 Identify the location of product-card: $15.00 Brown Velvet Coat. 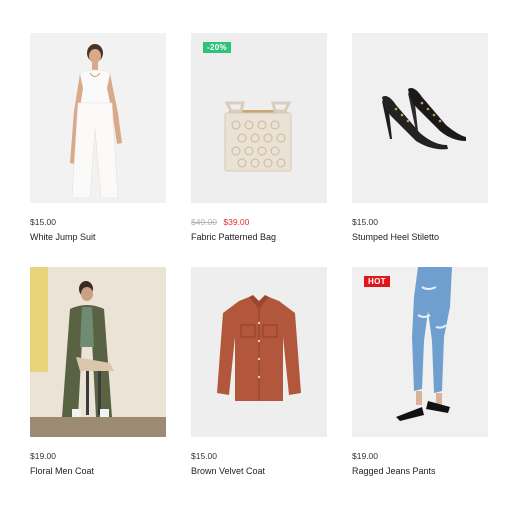
(259, 372).